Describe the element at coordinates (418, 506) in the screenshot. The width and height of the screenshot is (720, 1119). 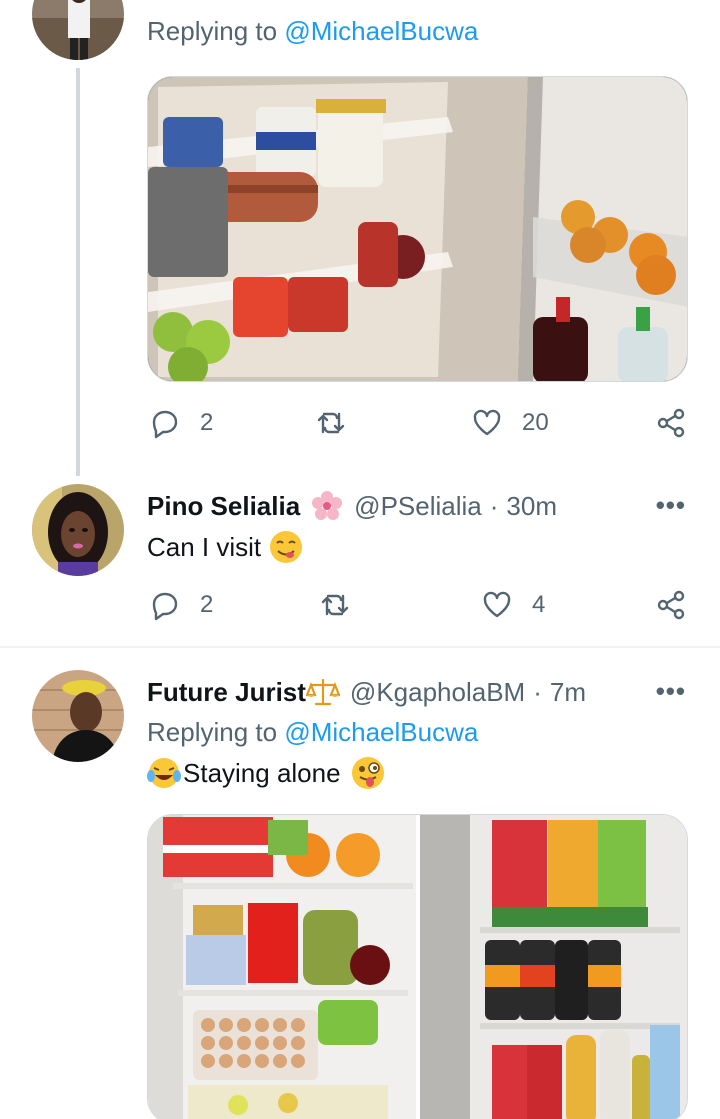
I see `user-handle: @PSelialia` at that location.